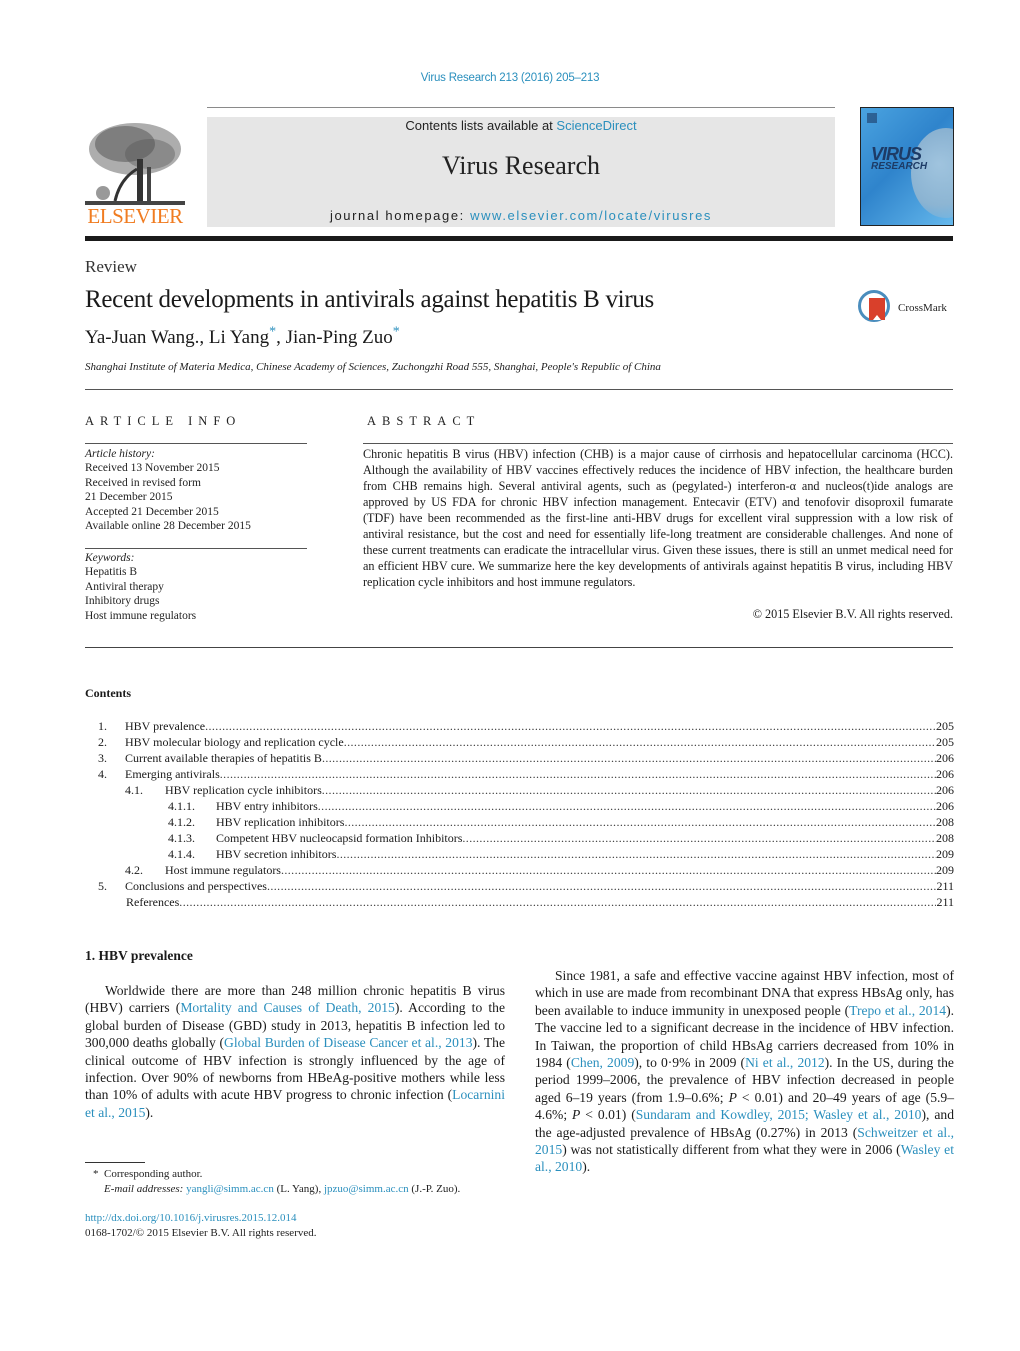  What do you see at coordinates (168, 526) in the screenshot?
I see `history-entry: Available online 28 December 2015` at bounding box center [168, 526].